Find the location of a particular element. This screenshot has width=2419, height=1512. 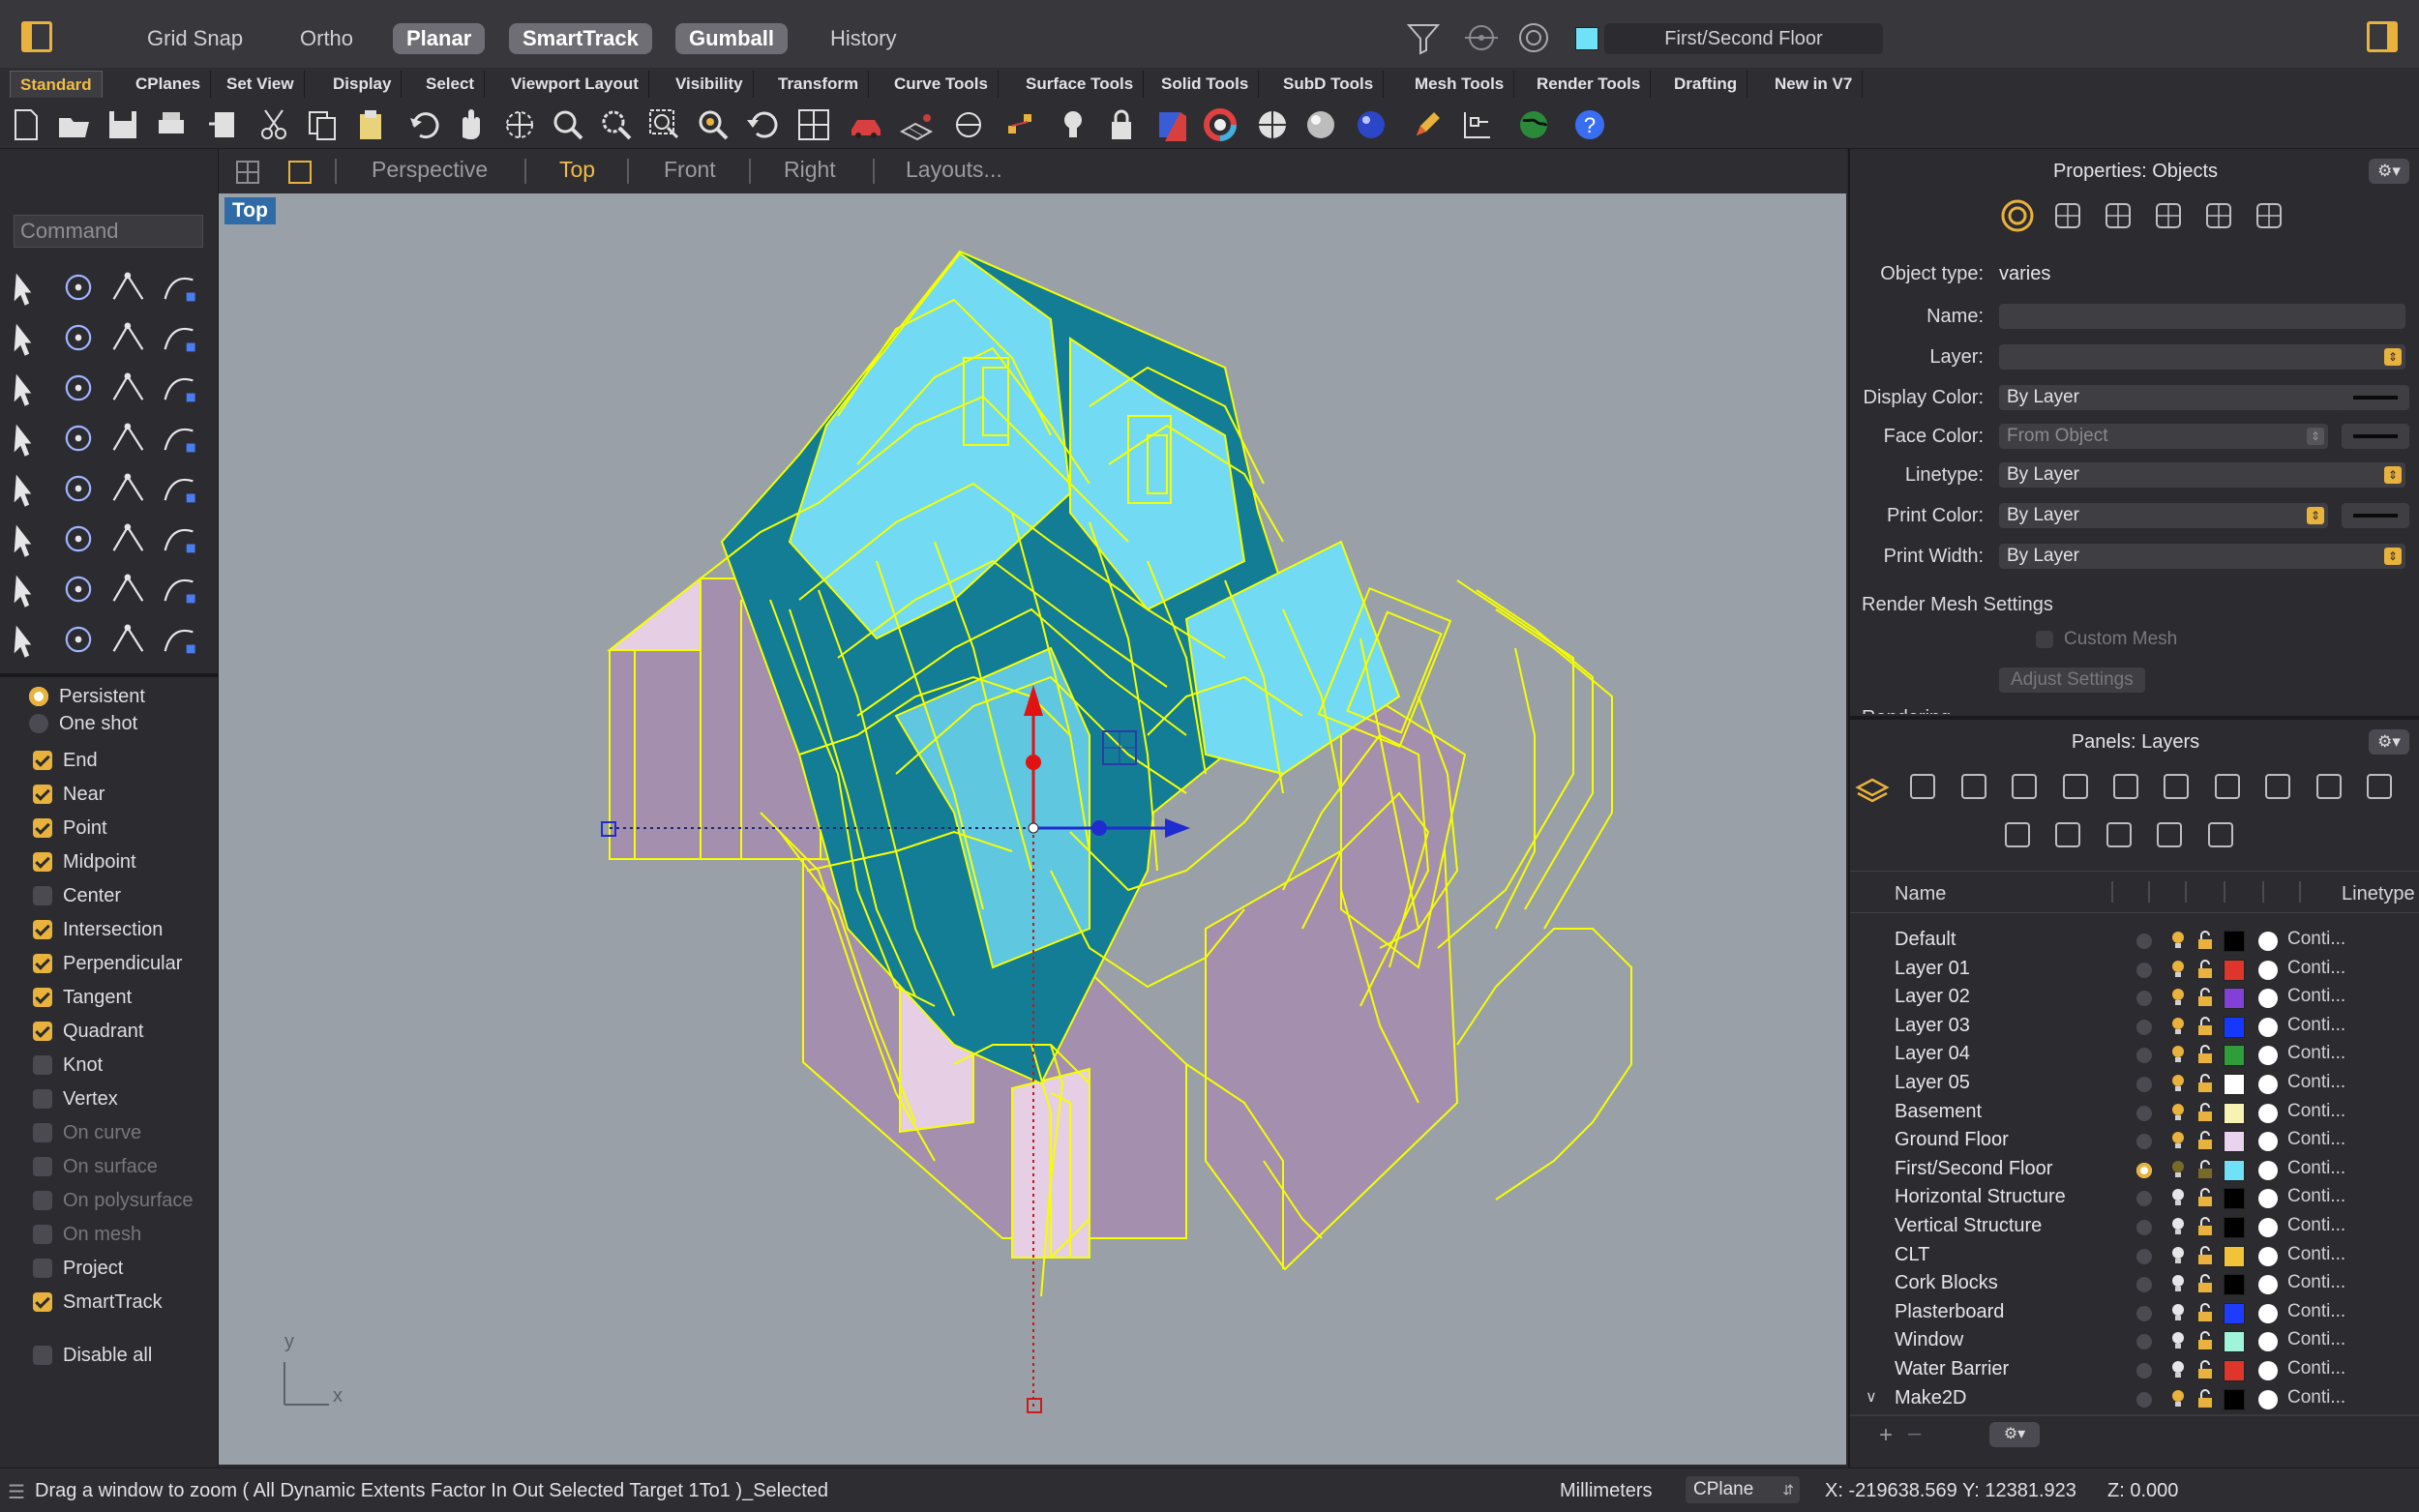

layer-name: Vertical Structure is located at coordinates (1968, 1226).